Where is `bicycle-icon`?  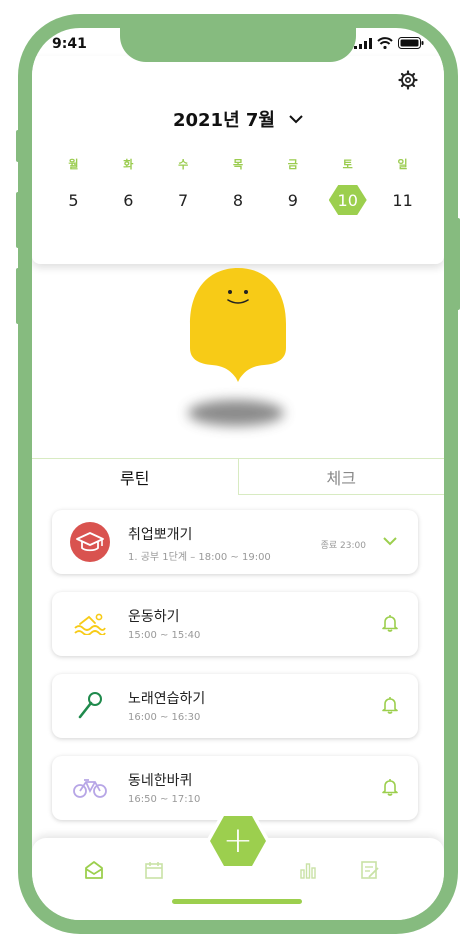 bicycle-icon is located at coordinates (90, 788).